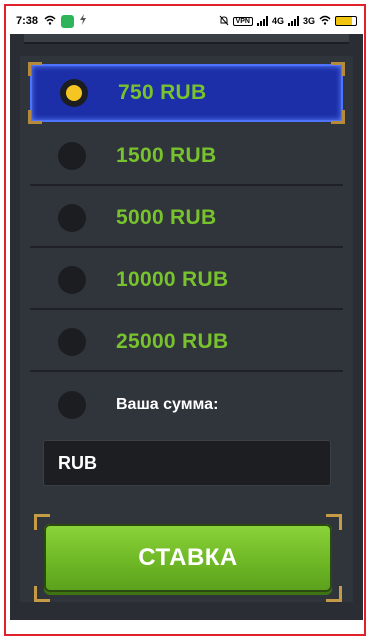 This screenshot has width=370, height=640. I want to click on radio-selected-dot, so click(74, 93).